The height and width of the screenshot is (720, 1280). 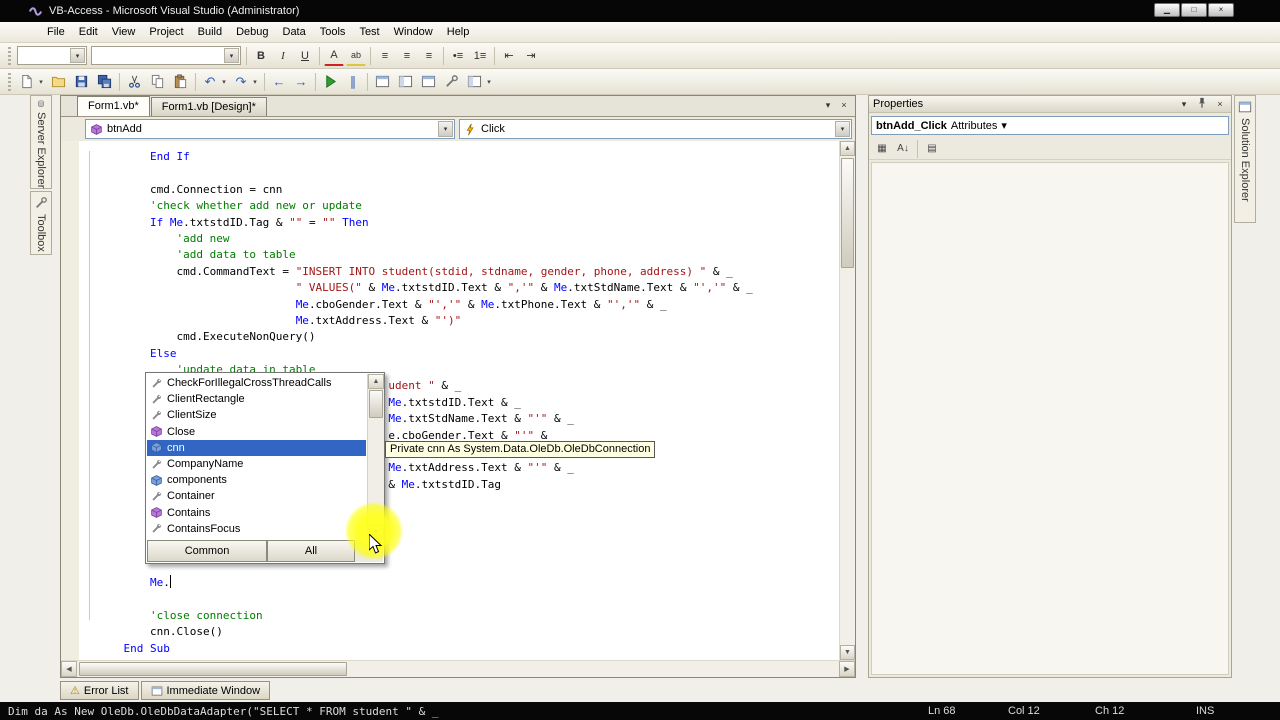 What do you see at coordinates (405, 82) in the screenshot?
I see `properties-window-button` at bounding box center [405, 82].